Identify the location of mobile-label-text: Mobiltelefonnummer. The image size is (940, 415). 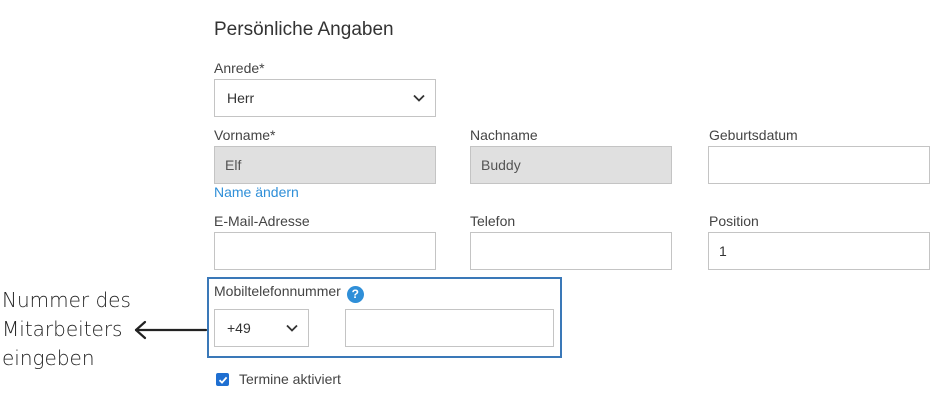
(277, 291).